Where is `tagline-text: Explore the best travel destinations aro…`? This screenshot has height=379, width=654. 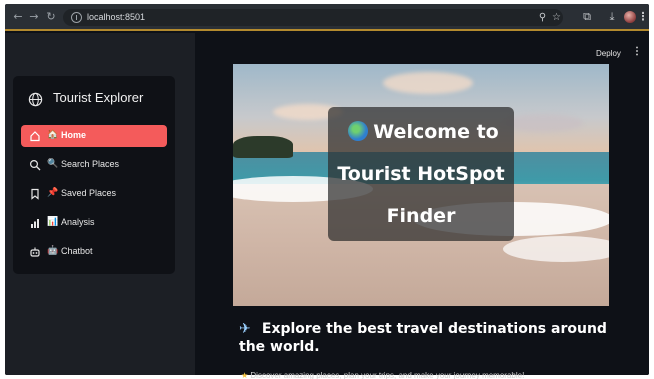 tagline-text: Explore the best travel destinations aro… is located at coordinates (423, 338).